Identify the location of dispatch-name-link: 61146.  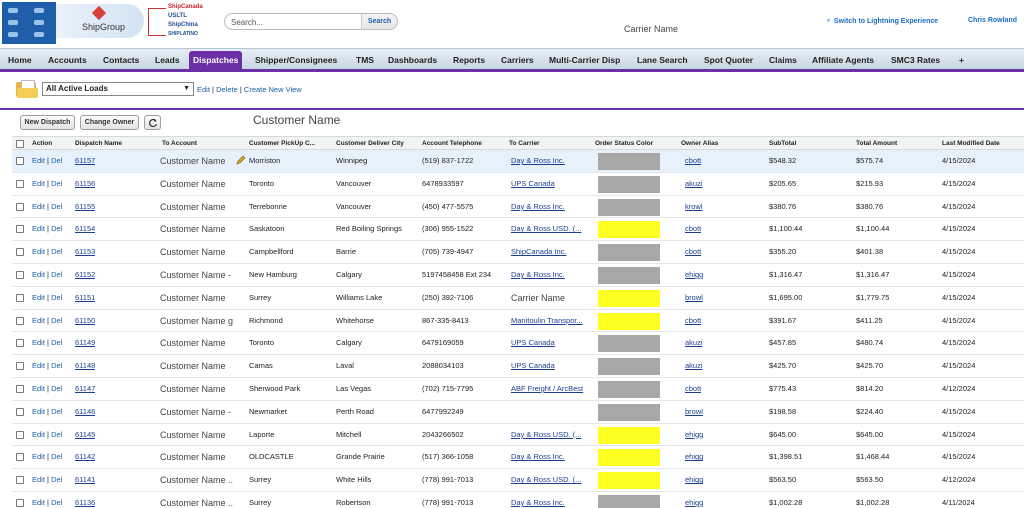
(85, 412).